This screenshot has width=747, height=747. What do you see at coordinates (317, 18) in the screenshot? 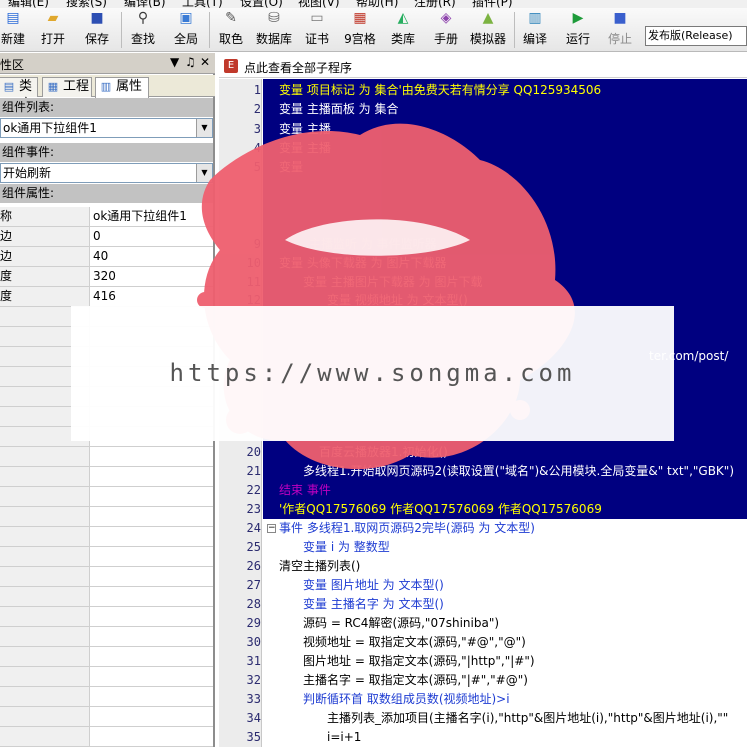
I see `certificate-icon: ▭` at bounding box center [317, 18].